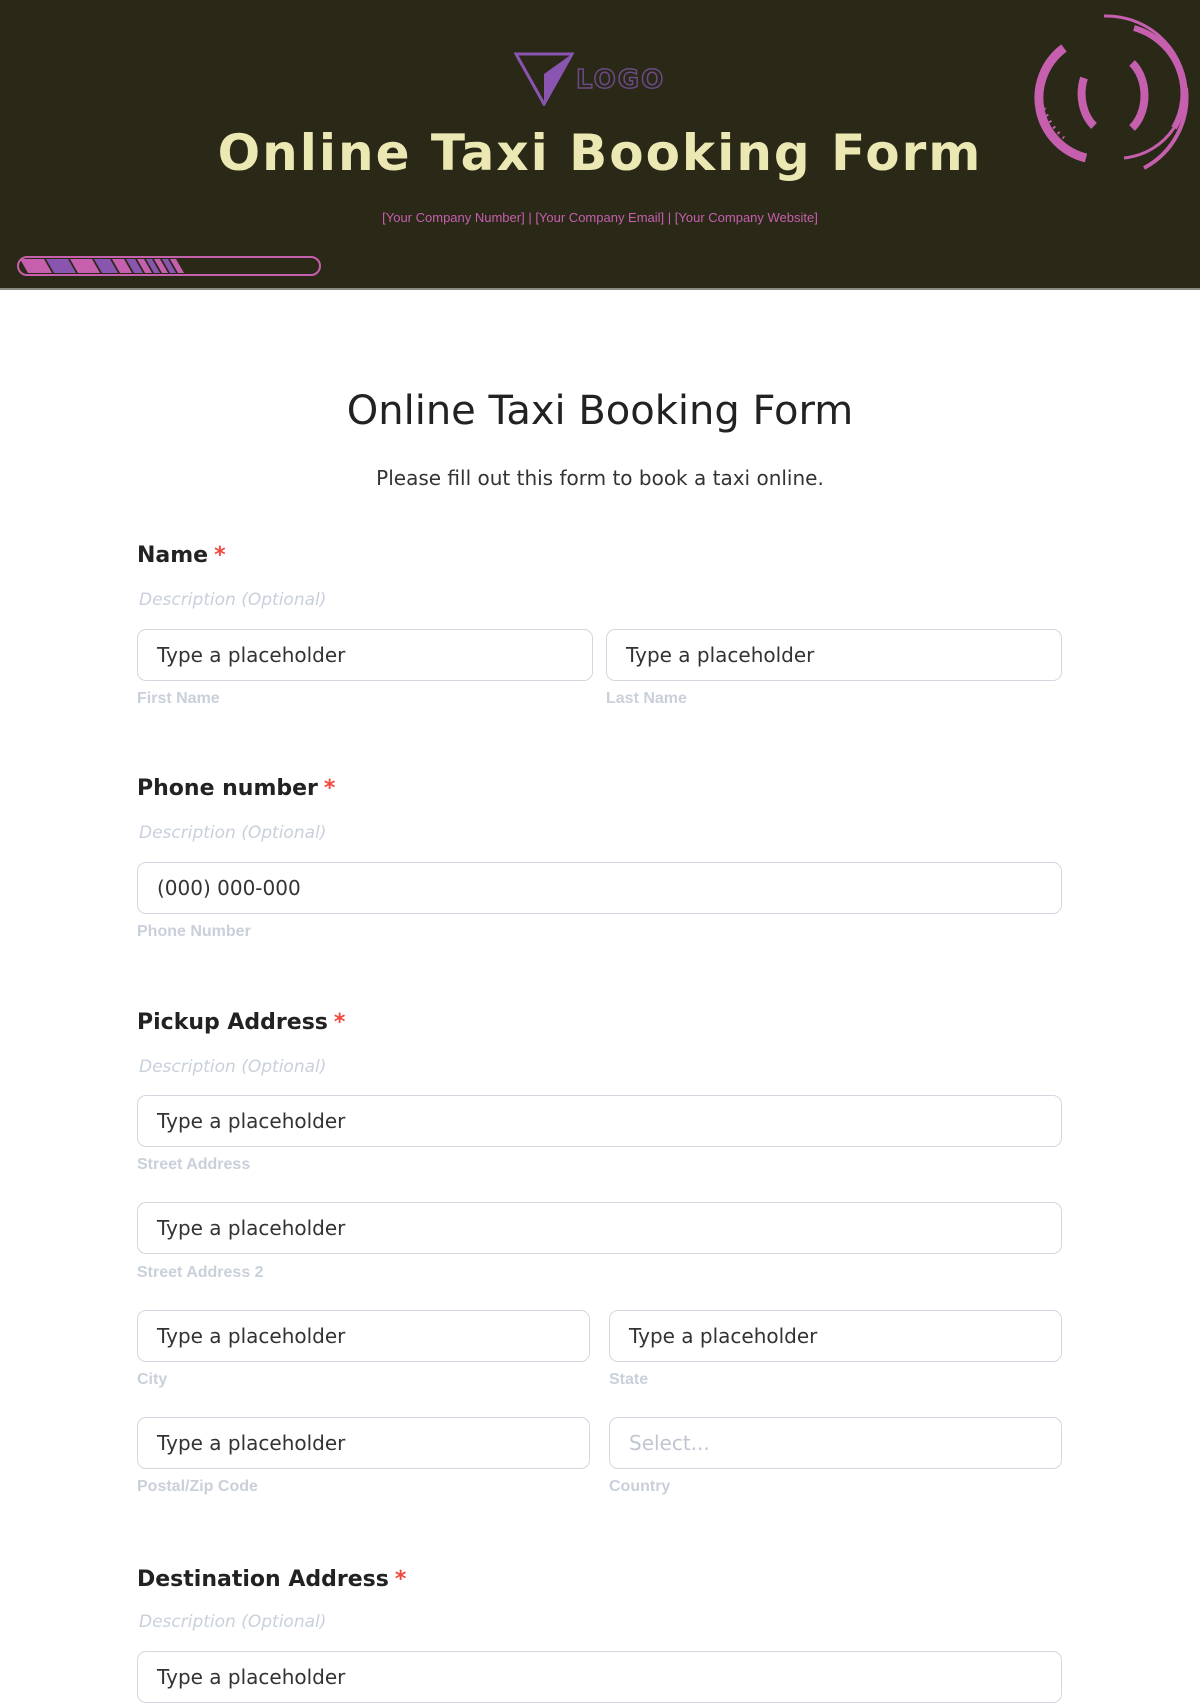 The width and height of the screenshot is (1200, 1703). What do you see at coordinates (194, 1164) in the screenshot?
I see `pickup-street-sublabel: Street Address` at bounding box center [194, 1164].